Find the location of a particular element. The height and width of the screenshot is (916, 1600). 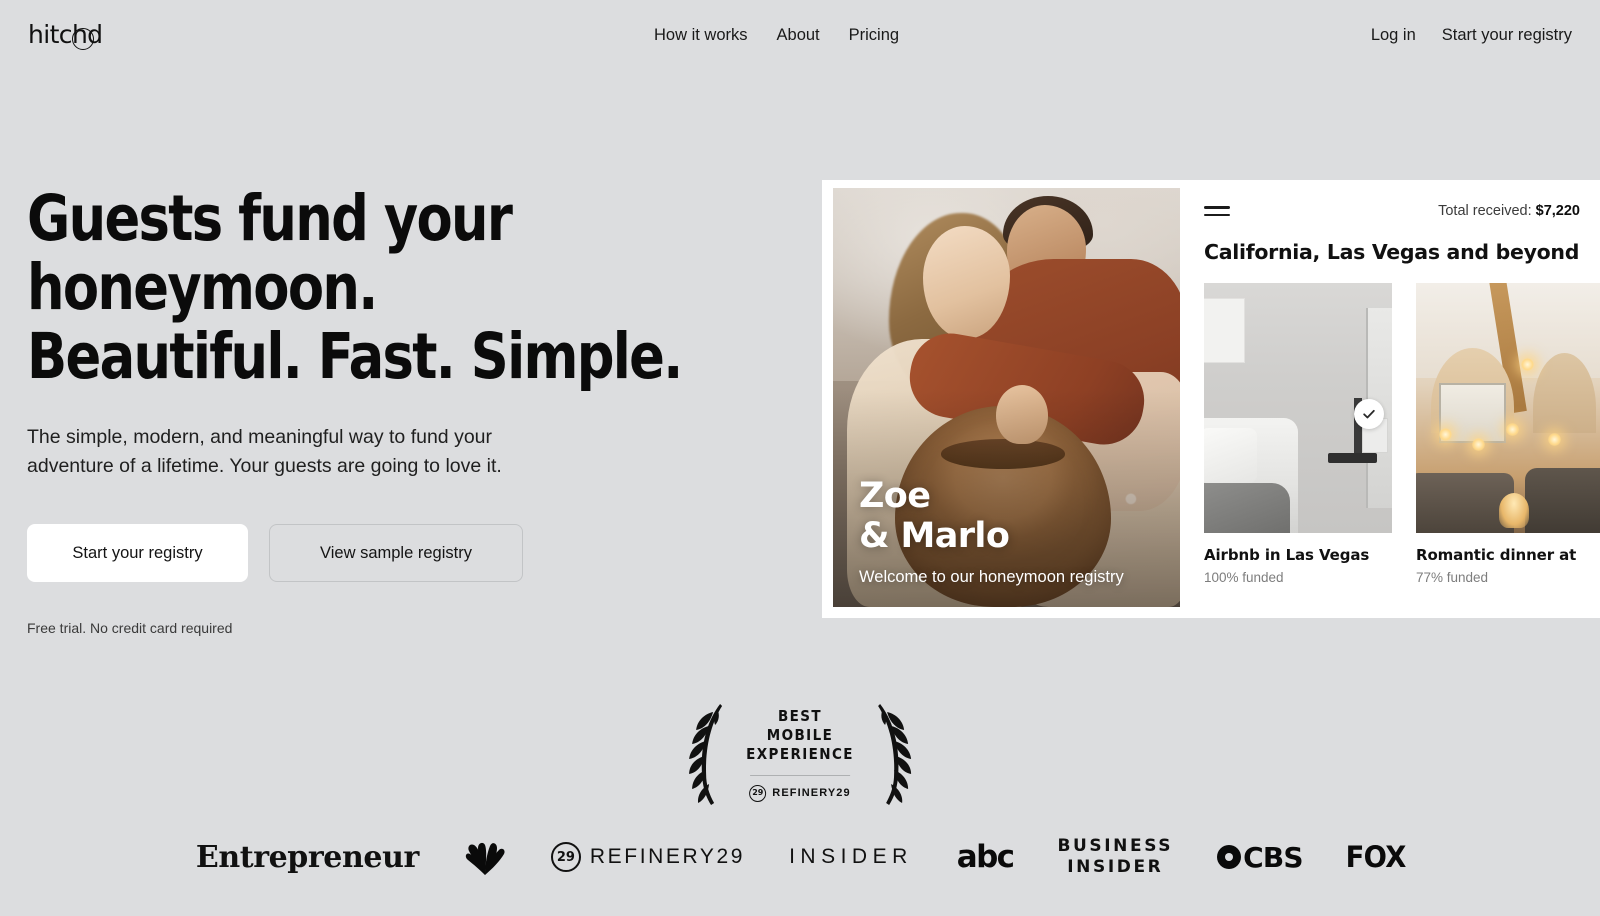

registry-topbar: Total received: $7,220 is located at coordinates (1392, 211).